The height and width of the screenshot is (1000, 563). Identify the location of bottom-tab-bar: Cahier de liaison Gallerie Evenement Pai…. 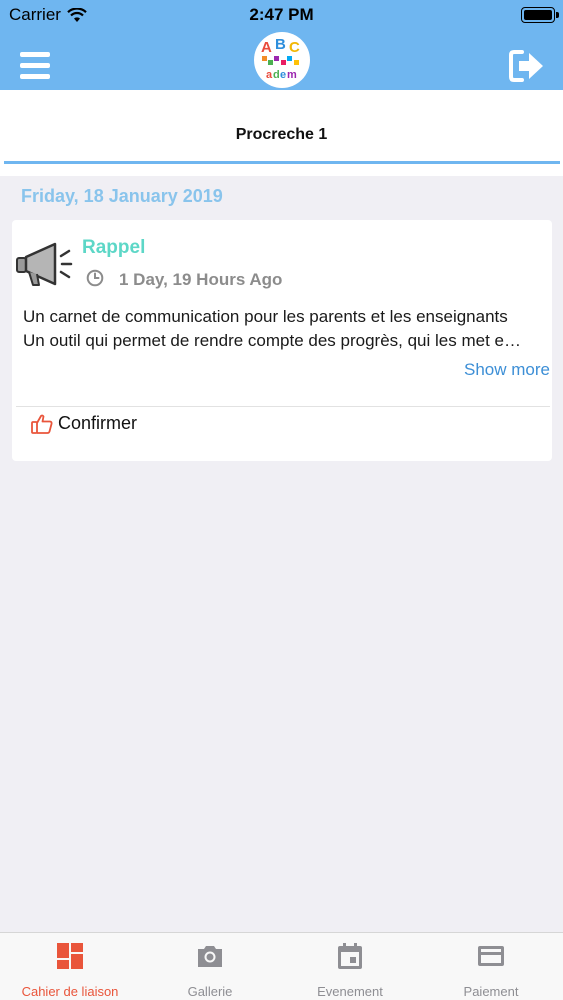
(281, 966).